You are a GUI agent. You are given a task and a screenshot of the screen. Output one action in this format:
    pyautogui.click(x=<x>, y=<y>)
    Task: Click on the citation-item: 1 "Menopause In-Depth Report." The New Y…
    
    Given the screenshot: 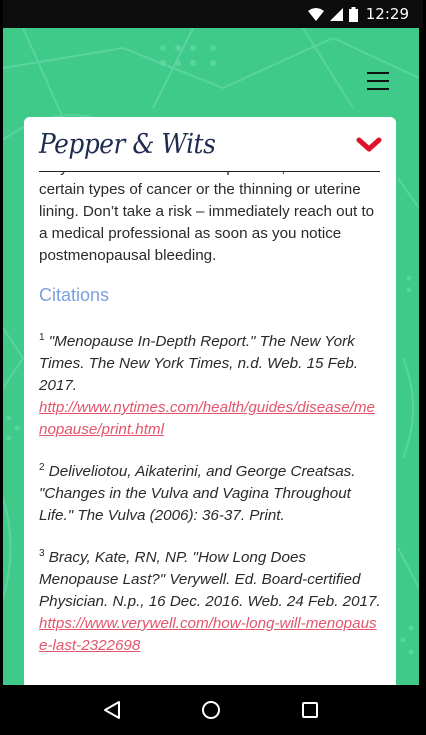 What is the action you would take?
    pyautogui.click(x=210, y=384)
    